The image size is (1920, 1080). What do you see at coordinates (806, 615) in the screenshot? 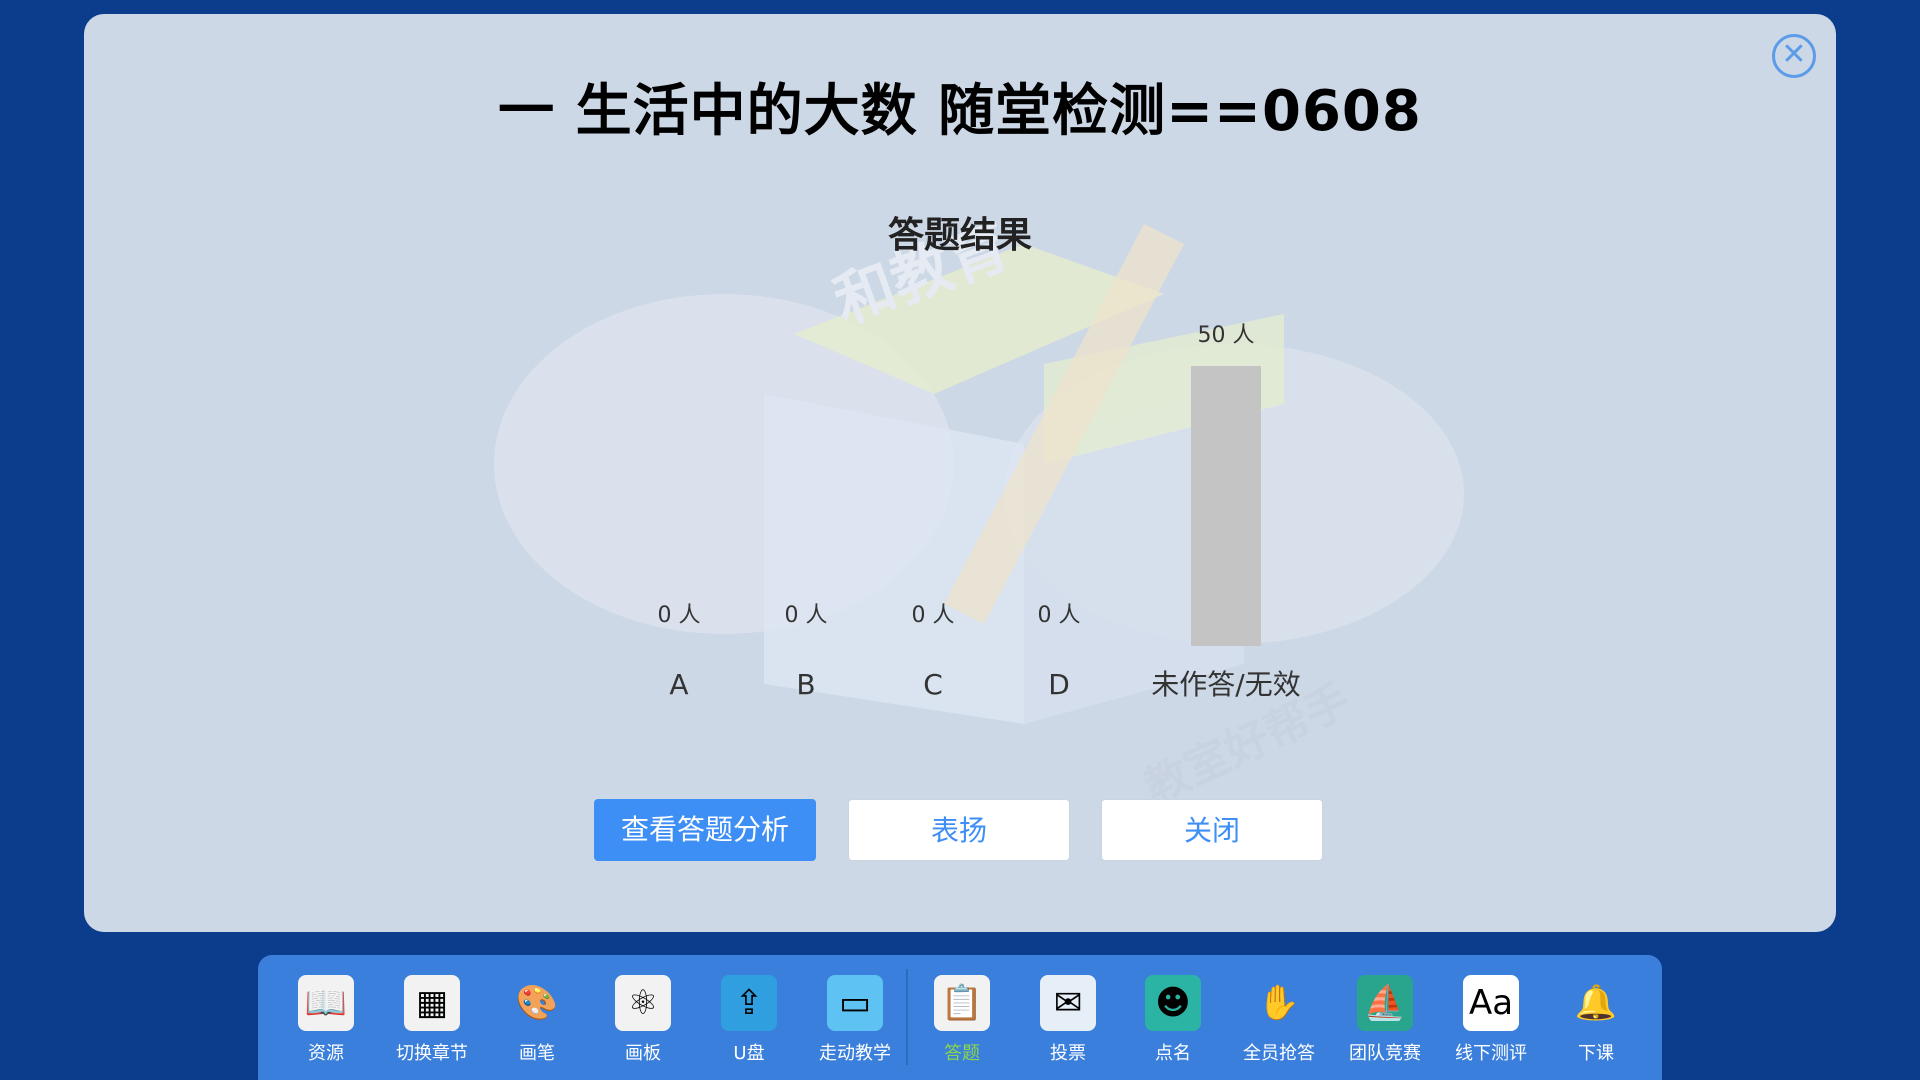
I see `bar-value-label-1: 0 人` at bounding box center [806, 615].